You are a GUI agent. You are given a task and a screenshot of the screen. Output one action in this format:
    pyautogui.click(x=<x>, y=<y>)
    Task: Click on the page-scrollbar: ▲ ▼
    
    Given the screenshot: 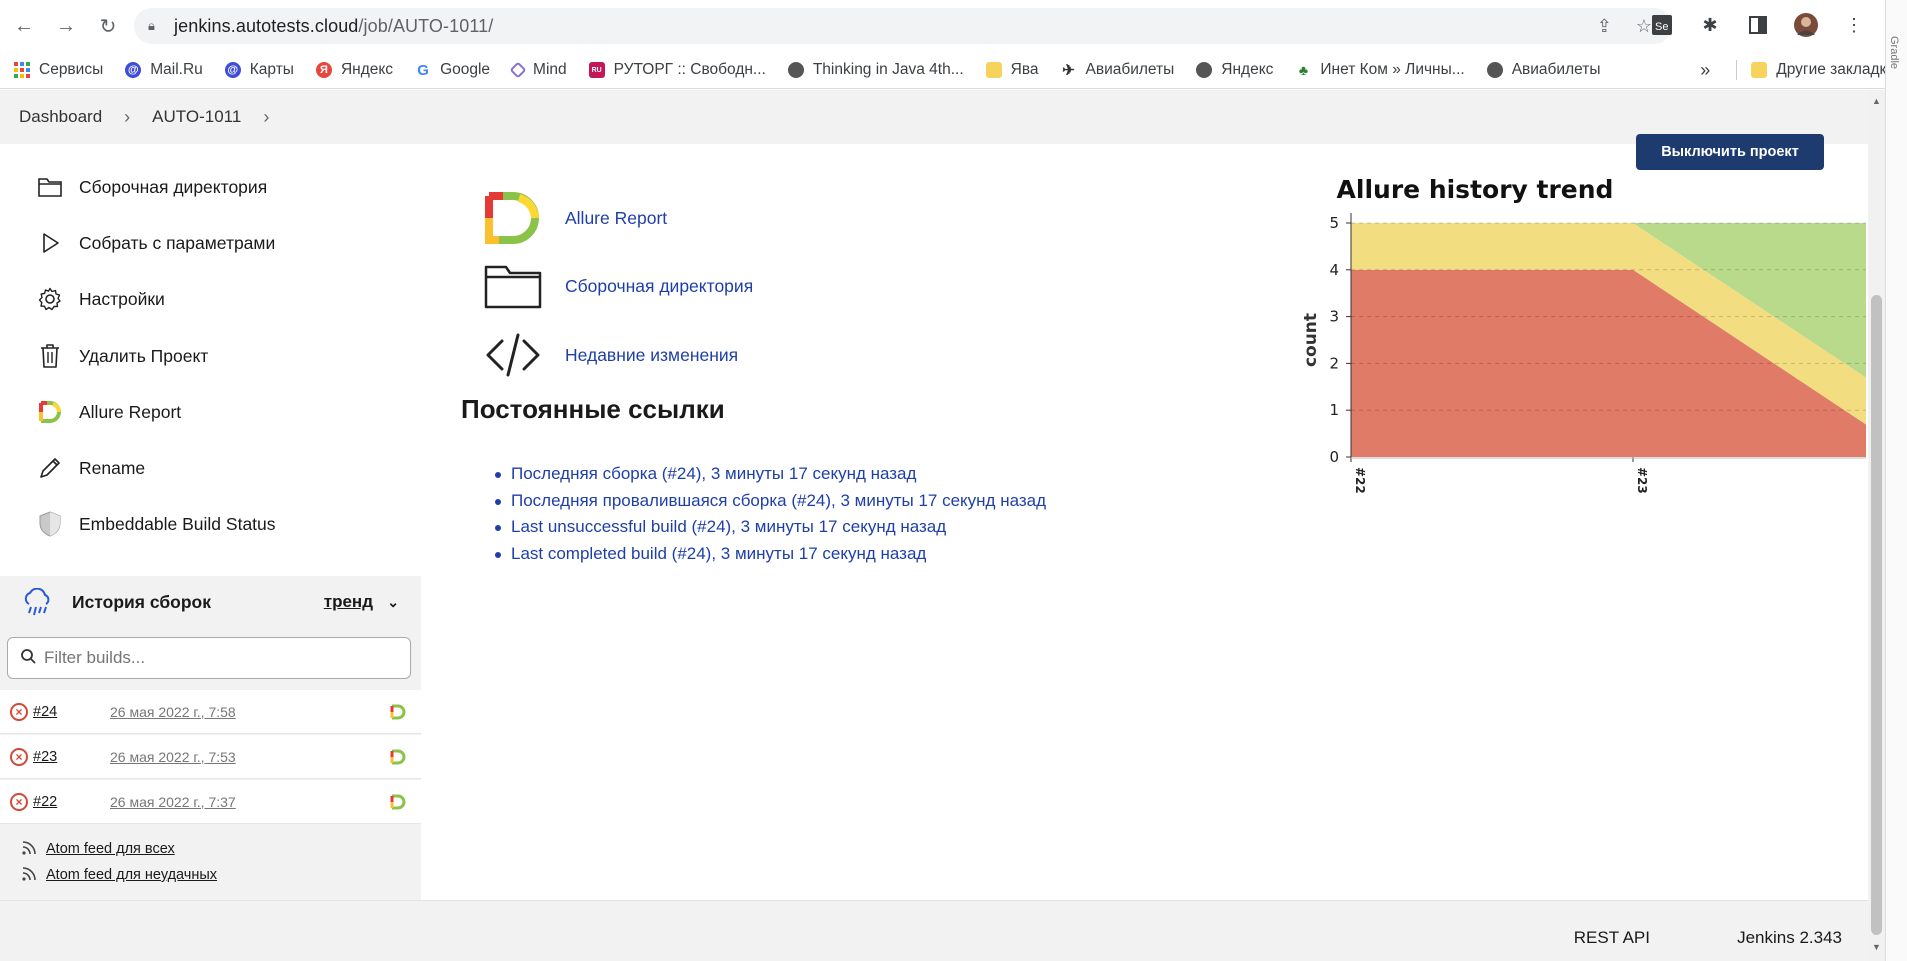 What is the action you would take?
    pyautogui.click(x=1876, y=525)
    